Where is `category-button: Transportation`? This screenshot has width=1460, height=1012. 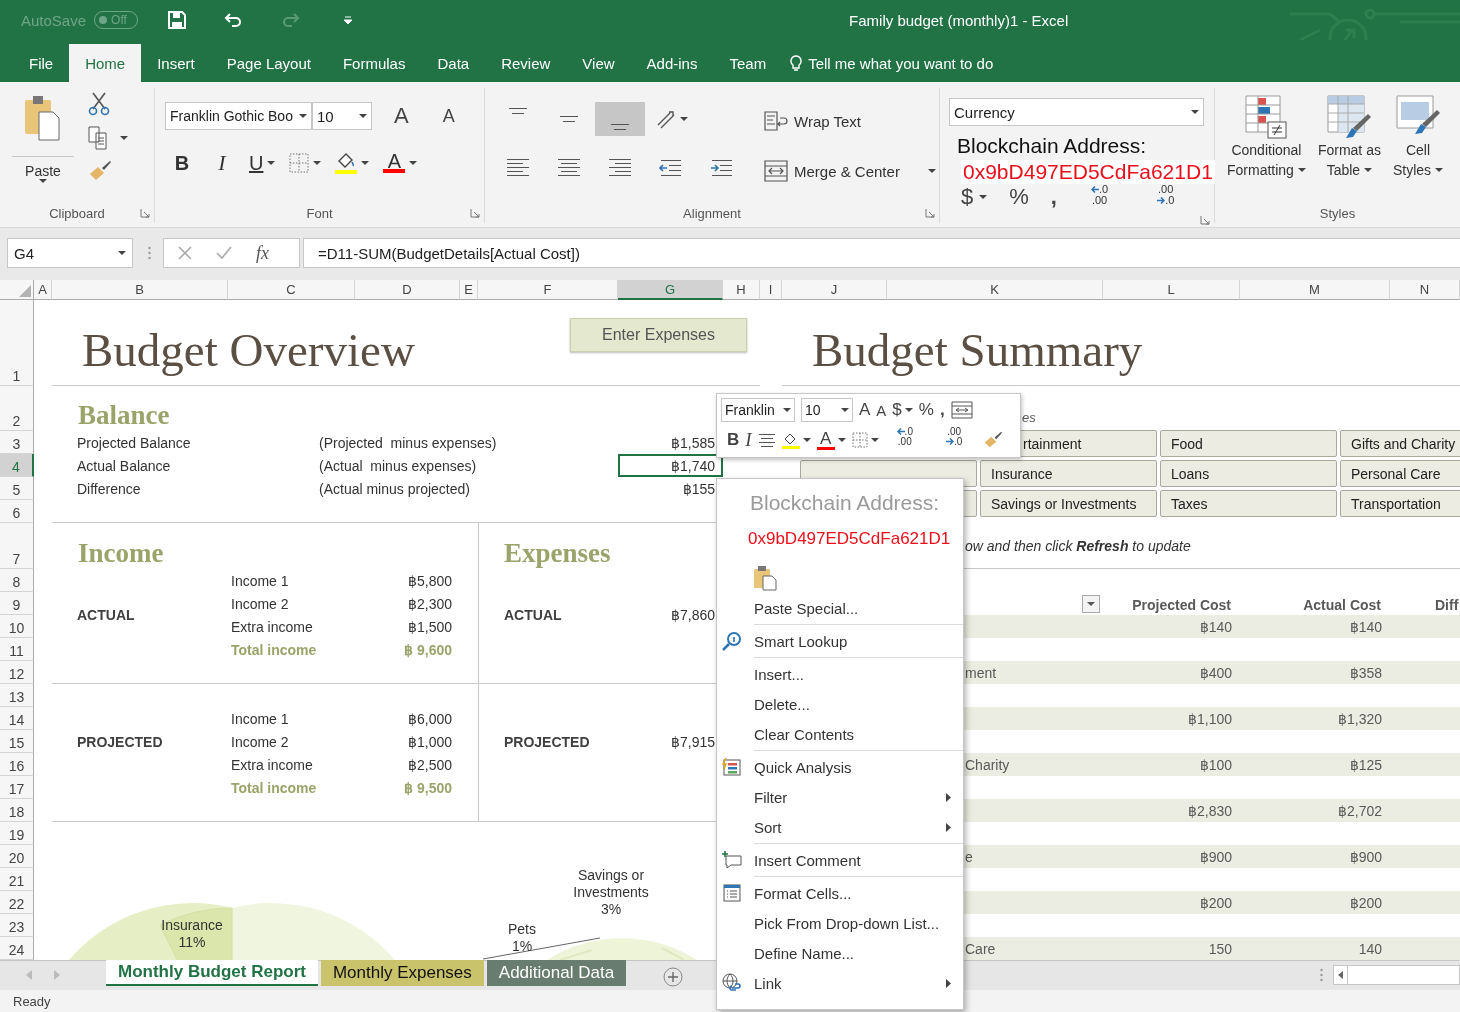
category-button: Transportation is located at coordinates (1400, 503).